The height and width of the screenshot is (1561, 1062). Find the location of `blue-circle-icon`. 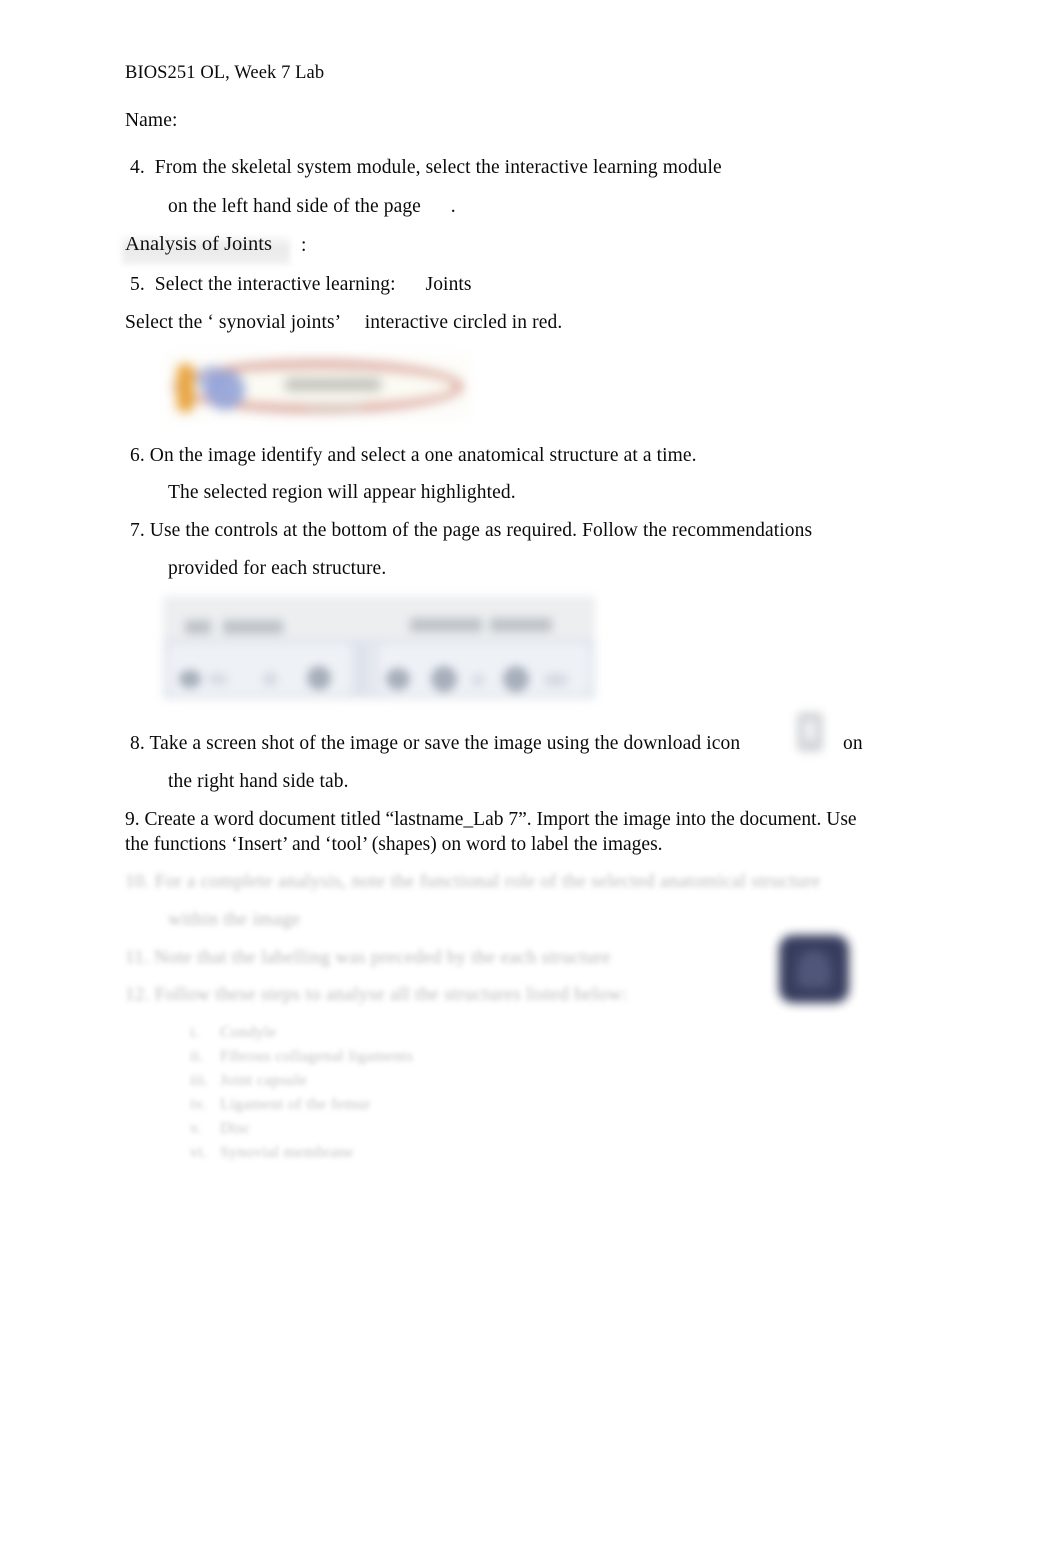

blue-circle-icon is located at coordinates (225, 390).